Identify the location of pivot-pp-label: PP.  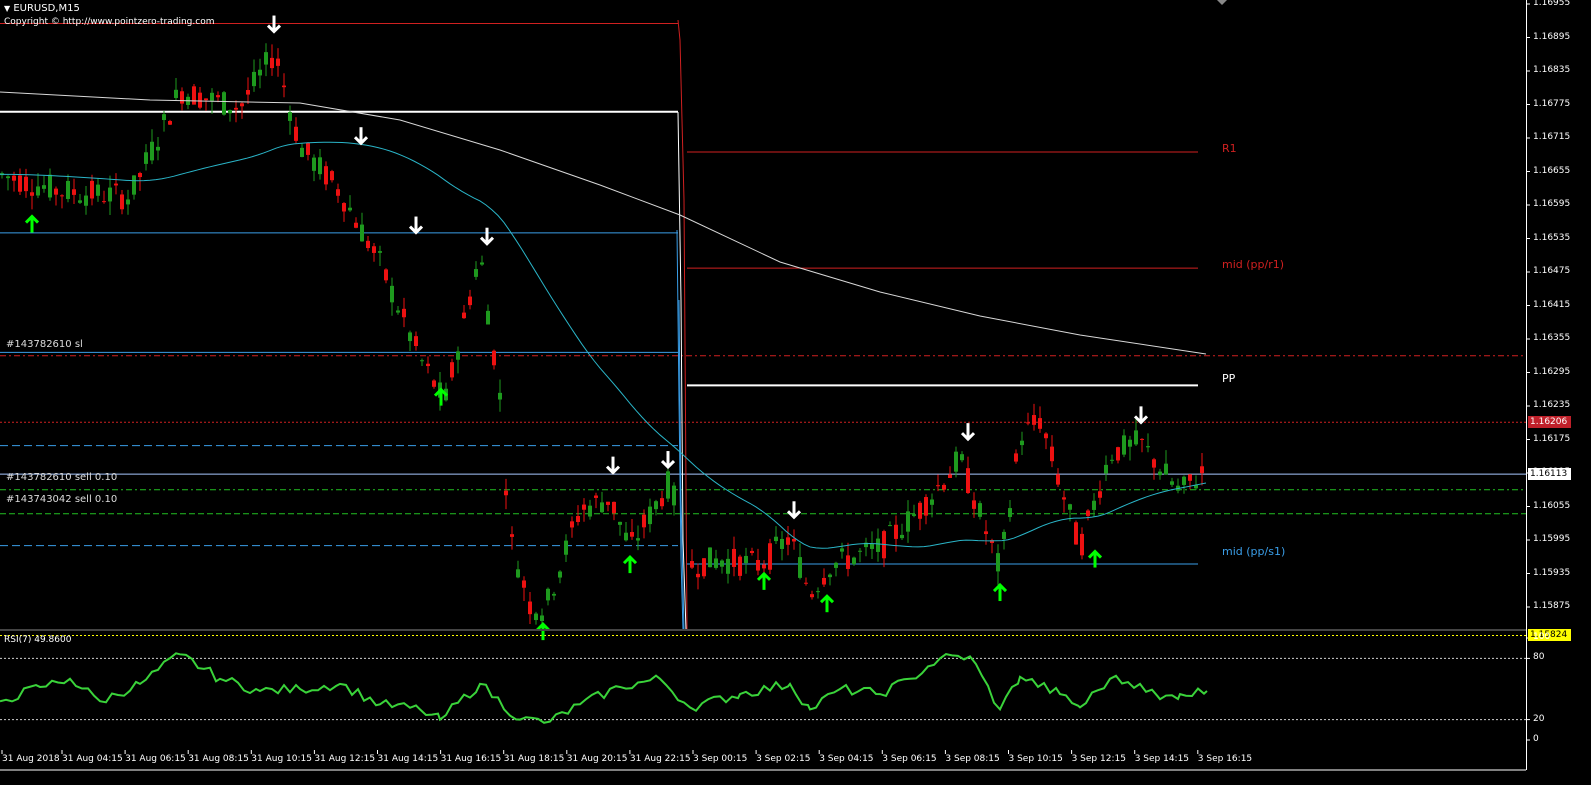
(1229, 378).